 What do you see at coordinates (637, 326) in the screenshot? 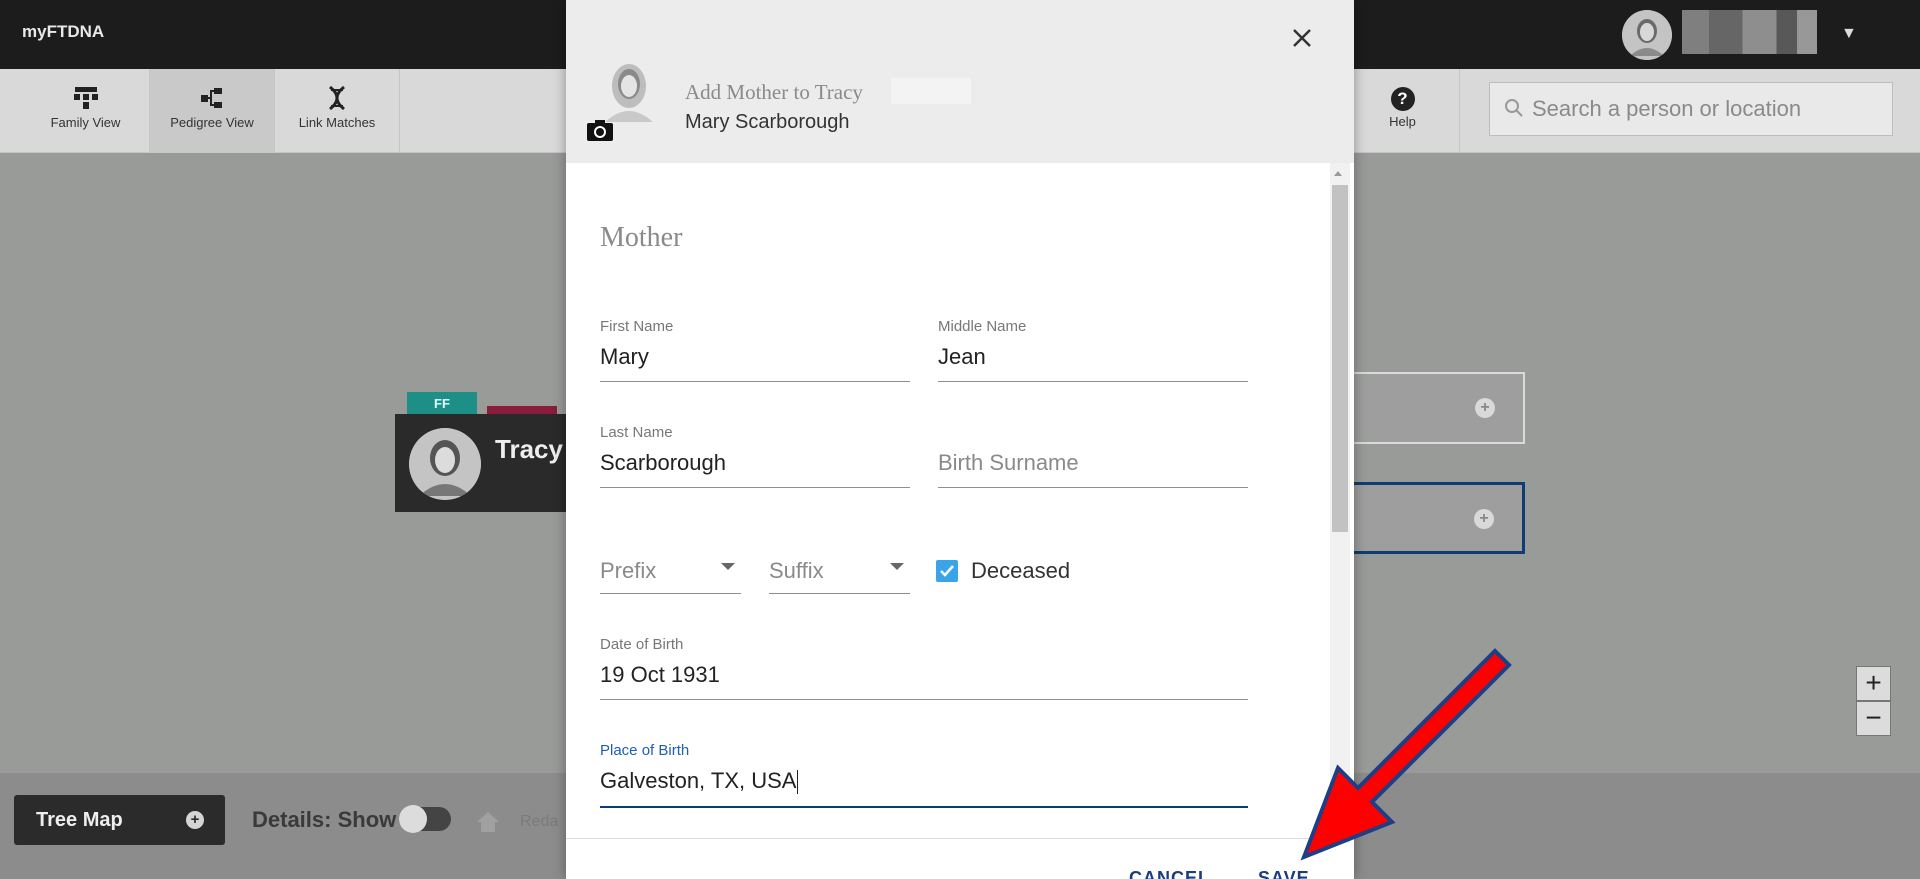
I see `first-name-label: First Name` at bounding box center [637, 326].